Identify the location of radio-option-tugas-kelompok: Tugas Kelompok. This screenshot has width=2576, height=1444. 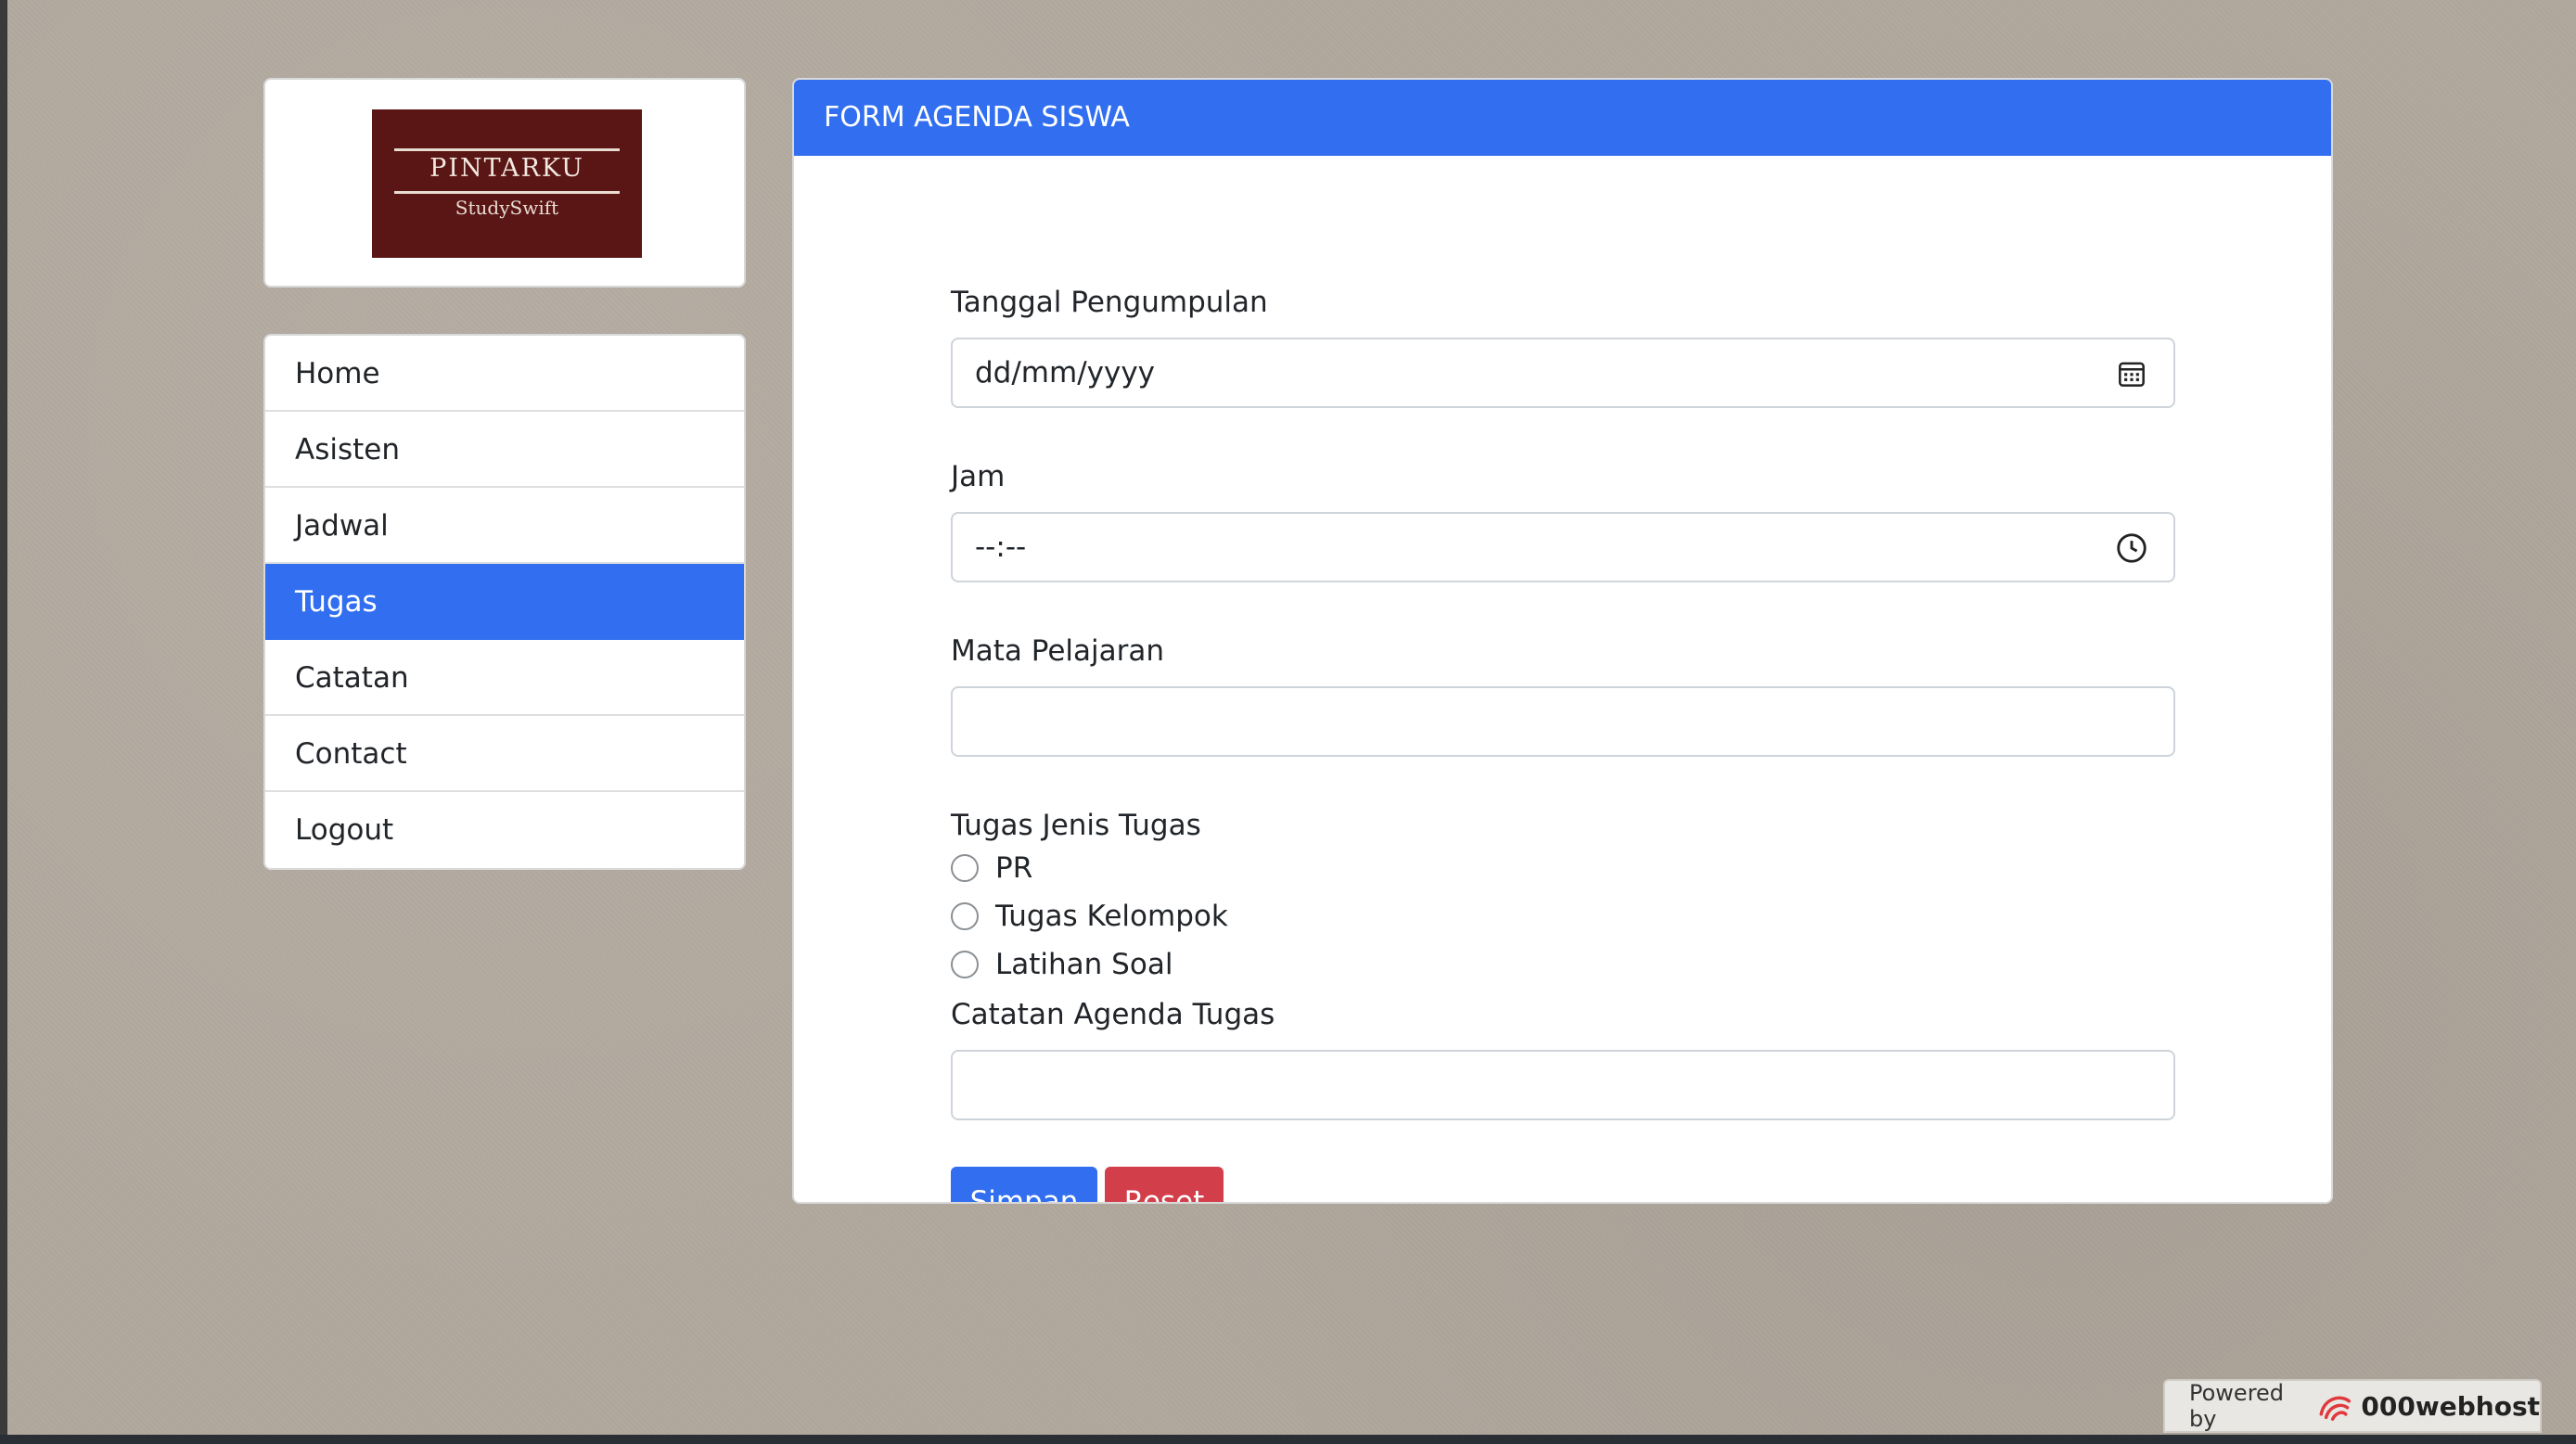
(1089, 916).